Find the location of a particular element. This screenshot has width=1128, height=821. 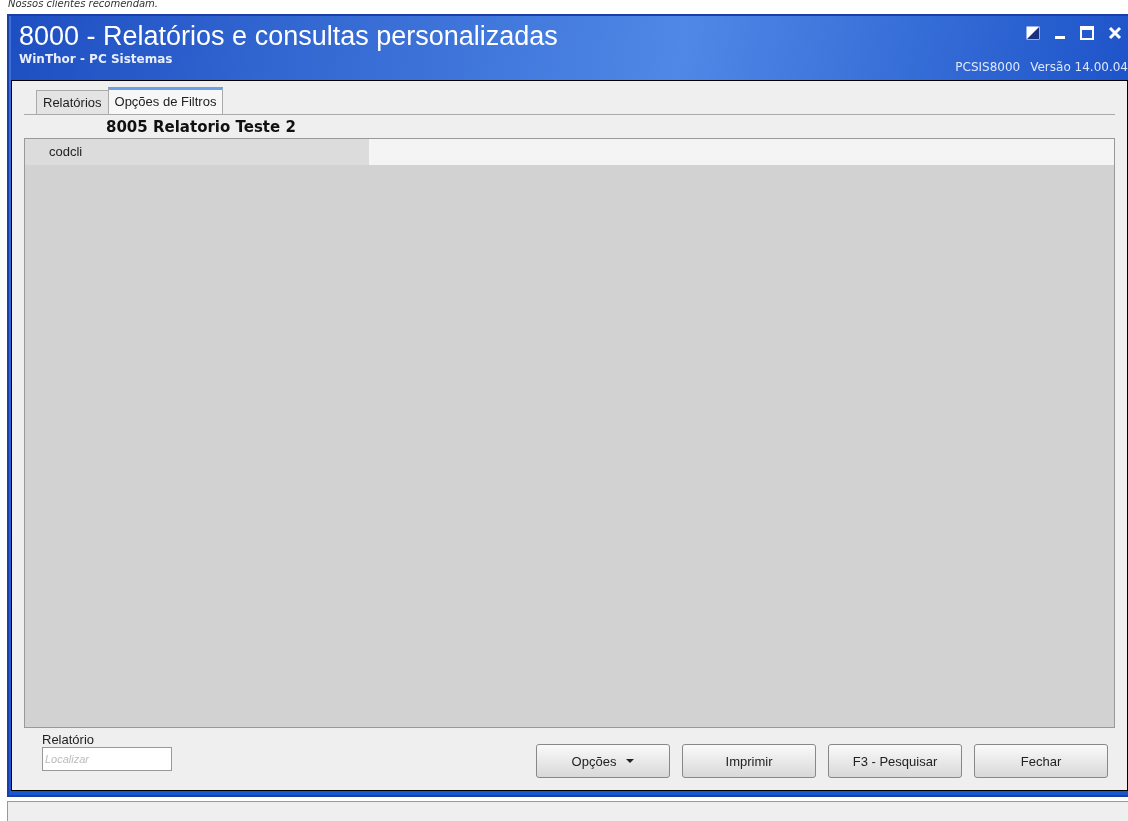

dropdown-button: Opções is located at coordinates (603, 761).